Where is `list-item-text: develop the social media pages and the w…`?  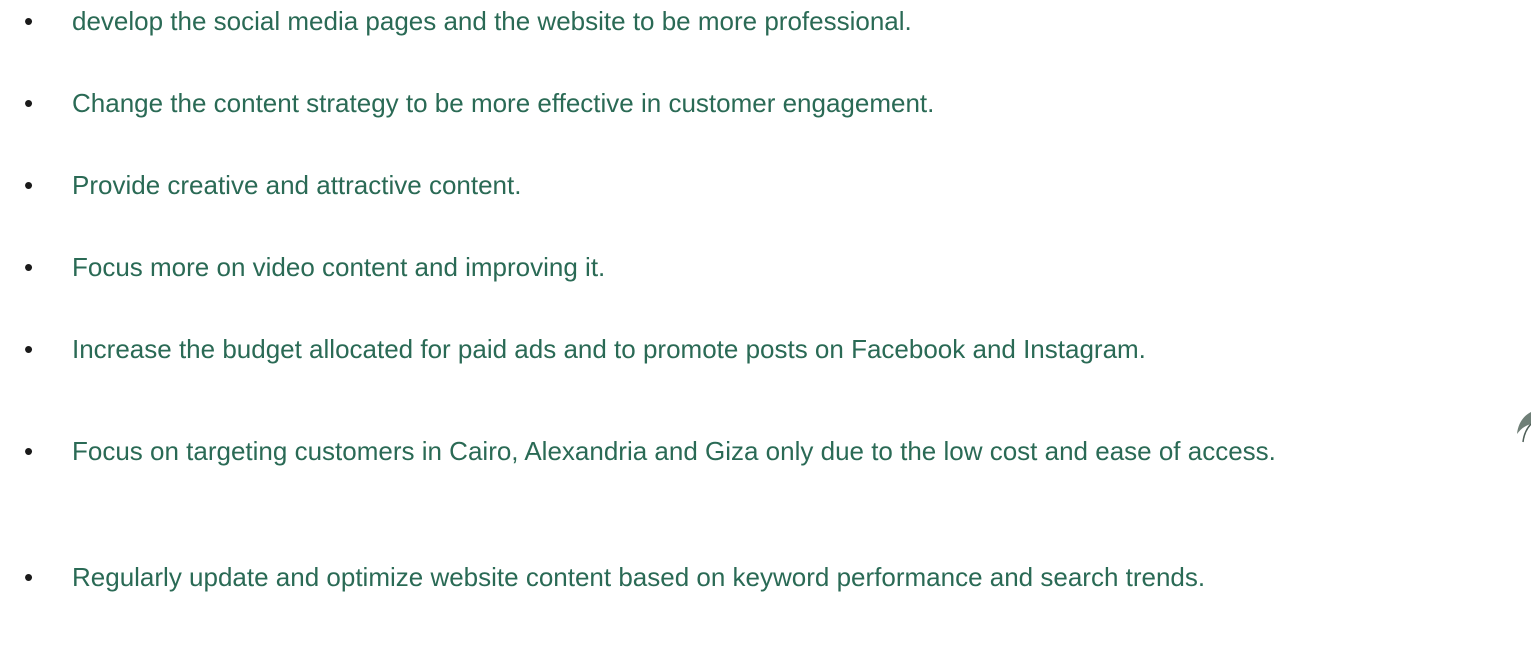 list-item-text: develop the social media pages and the w… is located at coordinates (492, 21).